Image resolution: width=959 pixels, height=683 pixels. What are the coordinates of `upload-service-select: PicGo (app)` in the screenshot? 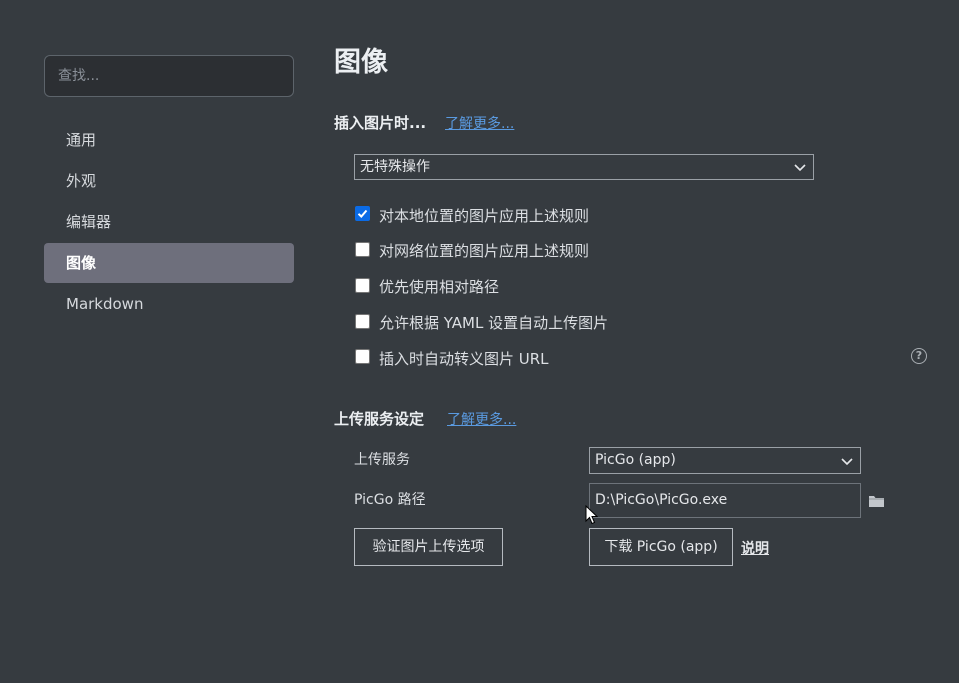 It's located at (725, 460).